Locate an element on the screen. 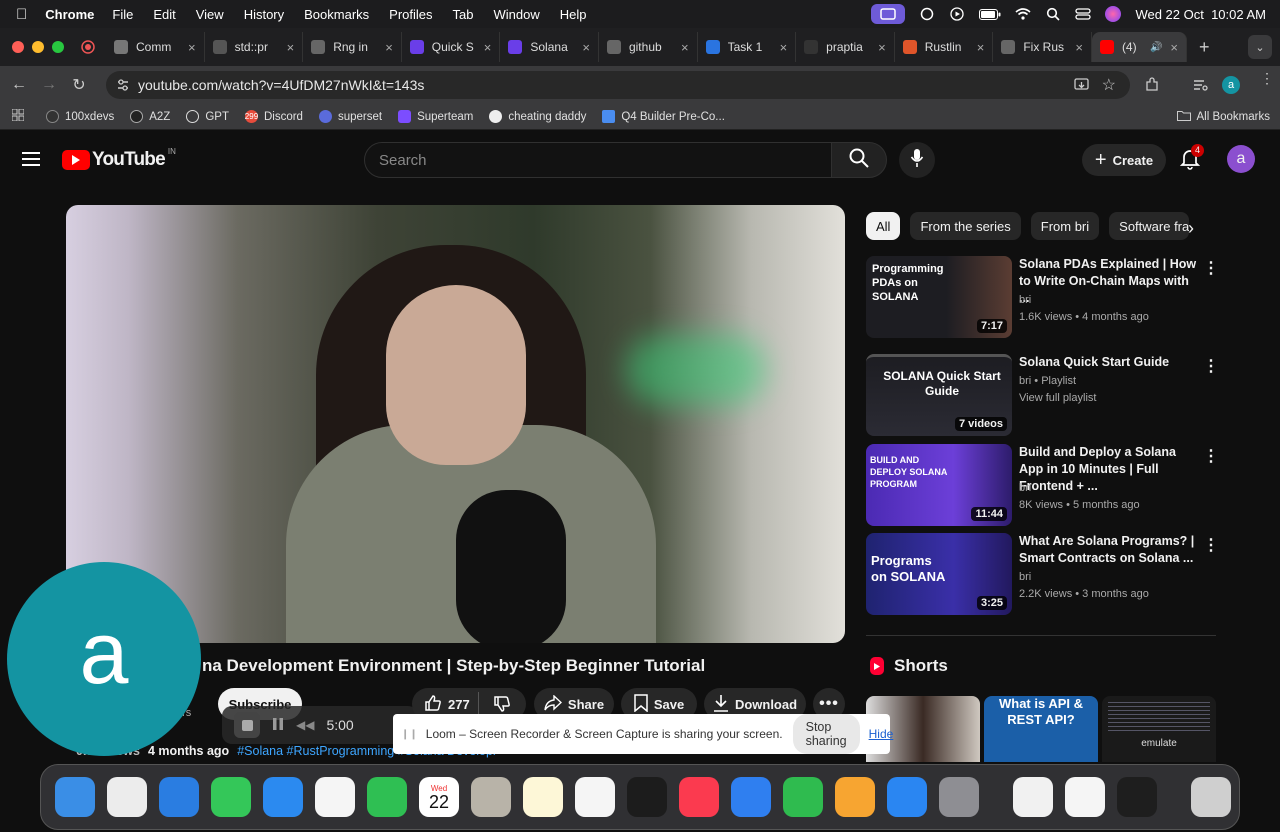 The height and width of the screenshot is (832, 1280). screen-share-icon is located at coordinates (888, 14).